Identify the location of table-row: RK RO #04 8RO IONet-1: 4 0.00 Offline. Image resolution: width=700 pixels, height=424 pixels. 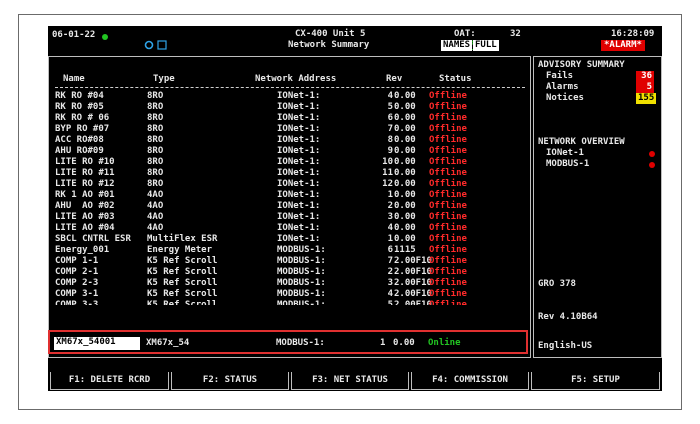
(289, 96).